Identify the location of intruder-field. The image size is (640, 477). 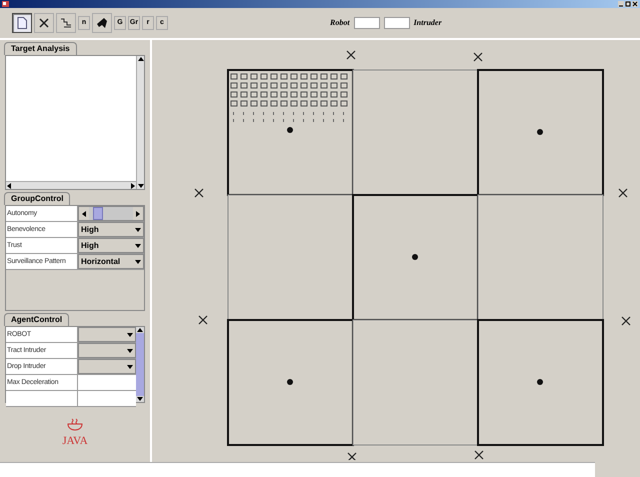
(397, 23).